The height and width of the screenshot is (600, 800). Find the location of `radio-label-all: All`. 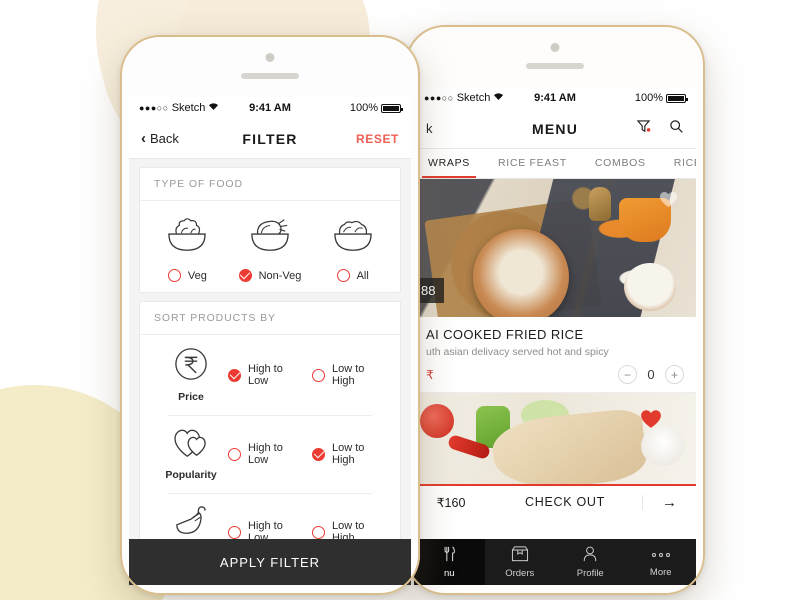

radio-label-all: All is located at coordinates (362, 275).